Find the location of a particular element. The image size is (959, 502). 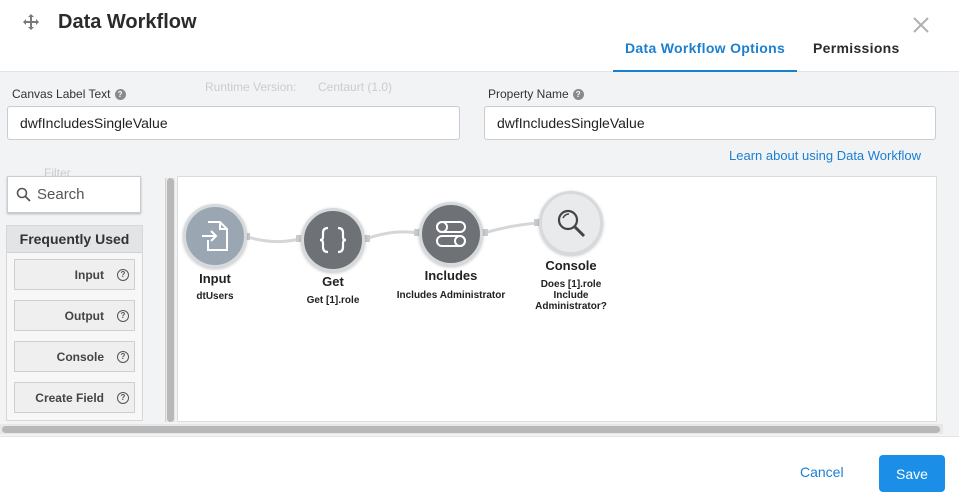

palette-item-label: Console is located at coordinates (80, 356).